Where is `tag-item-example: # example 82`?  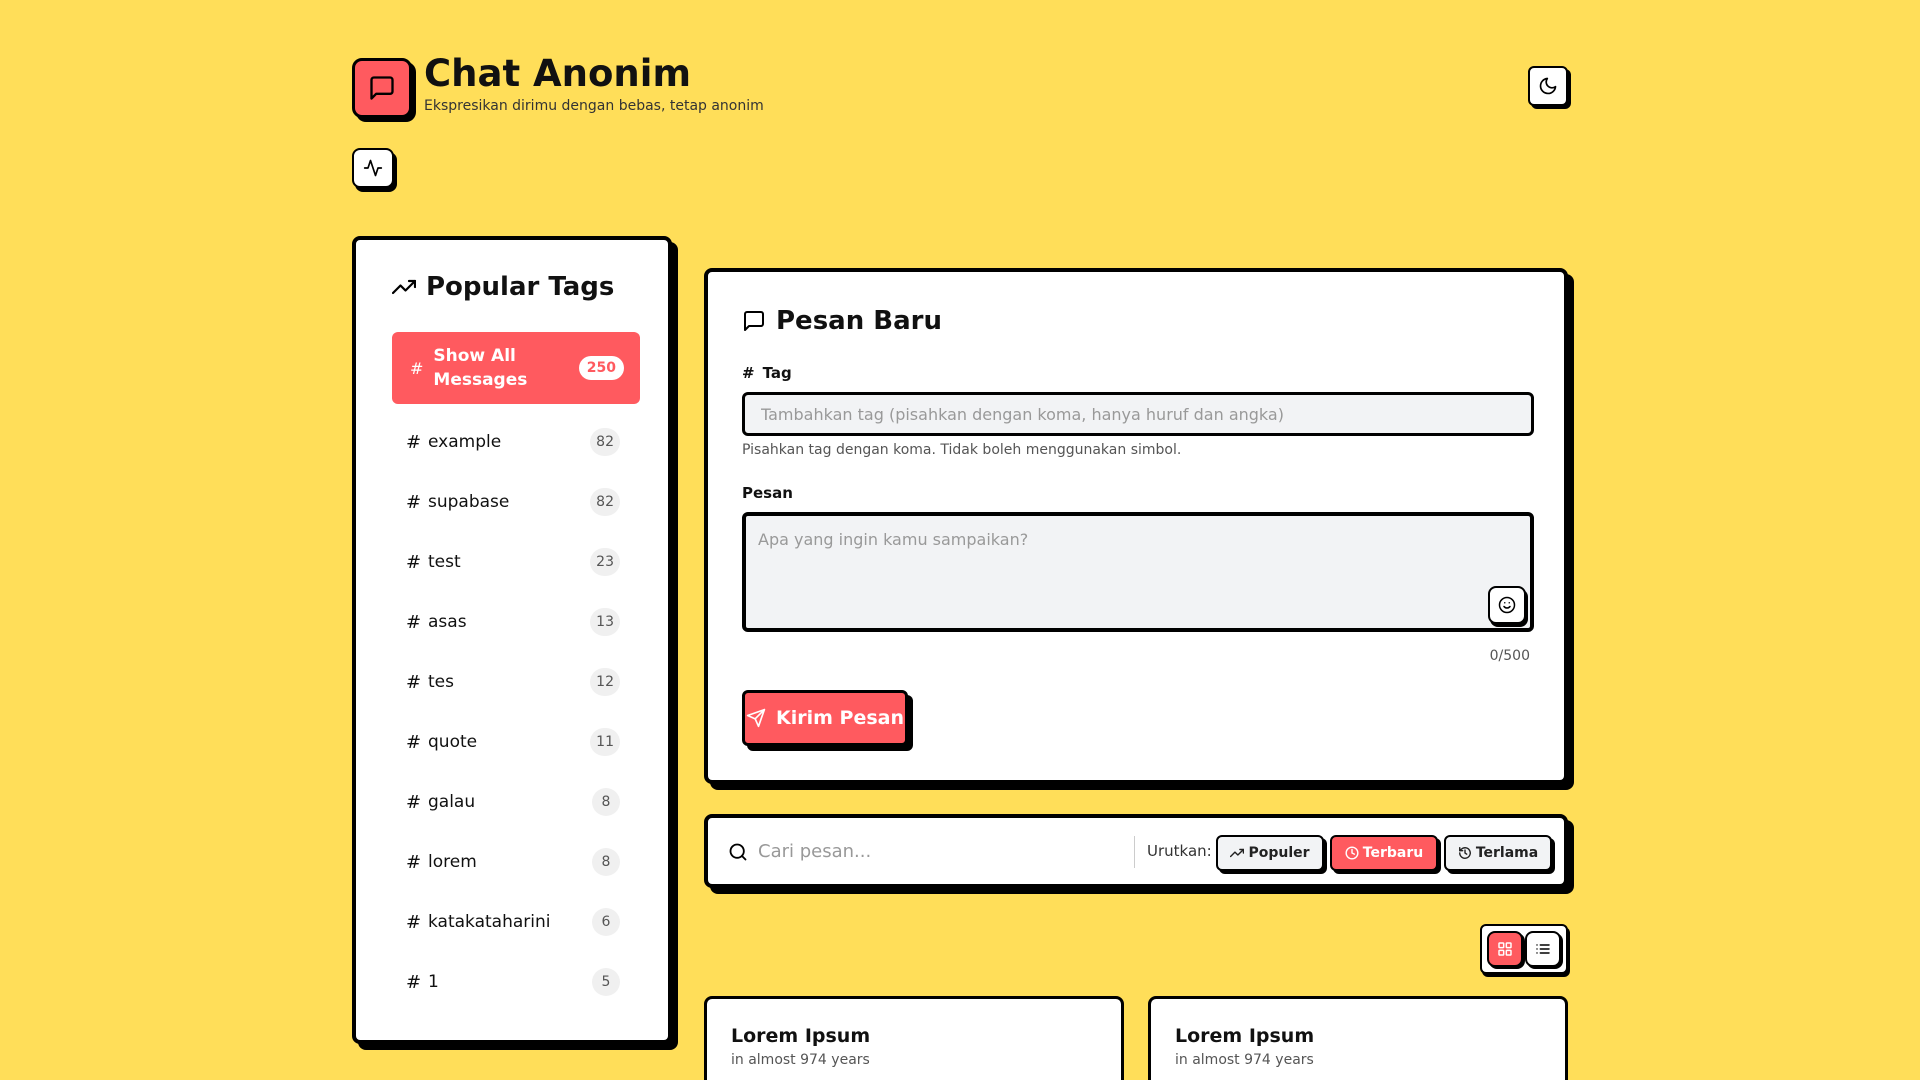 tag-item-example: # example 82 is located at coordinates (516, 442).